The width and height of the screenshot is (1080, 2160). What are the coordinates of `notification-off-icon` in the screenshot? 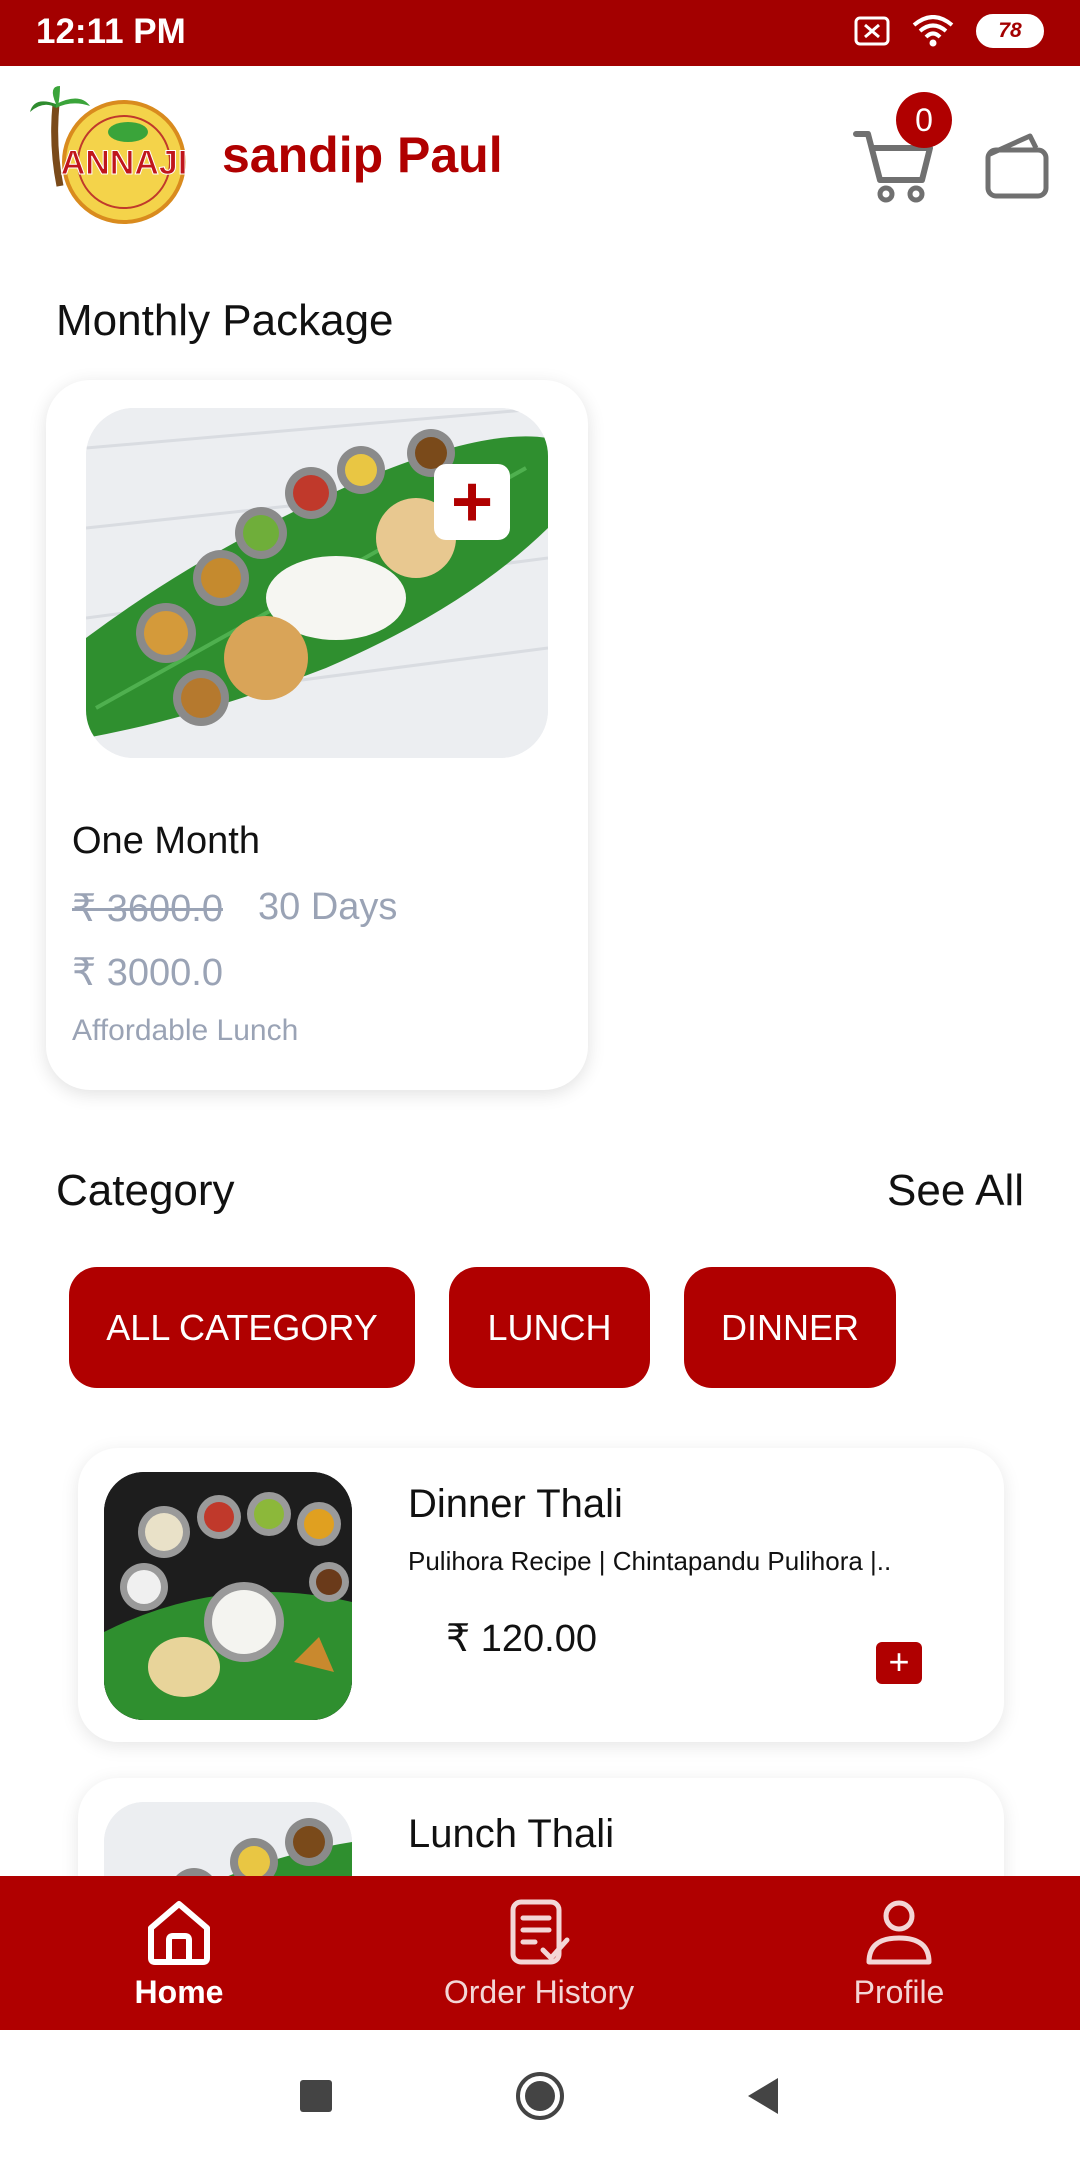 It's located at (872, 31).